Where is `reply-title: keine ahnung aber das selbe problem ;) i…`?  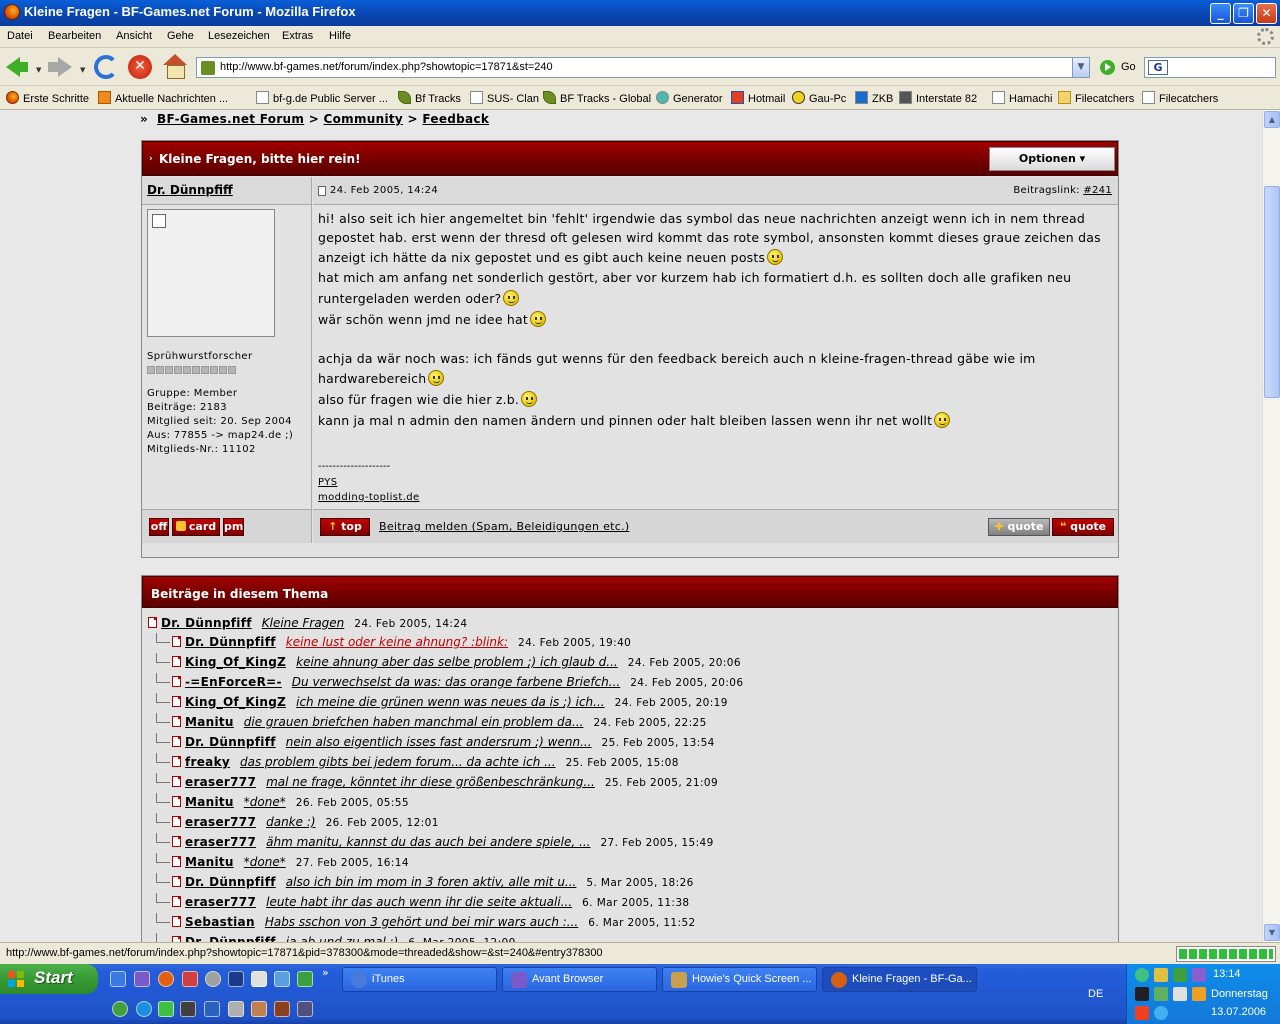 reply-title: keine ahnung aber das selbe problem ;) i… is located at coordinates (457, 662).